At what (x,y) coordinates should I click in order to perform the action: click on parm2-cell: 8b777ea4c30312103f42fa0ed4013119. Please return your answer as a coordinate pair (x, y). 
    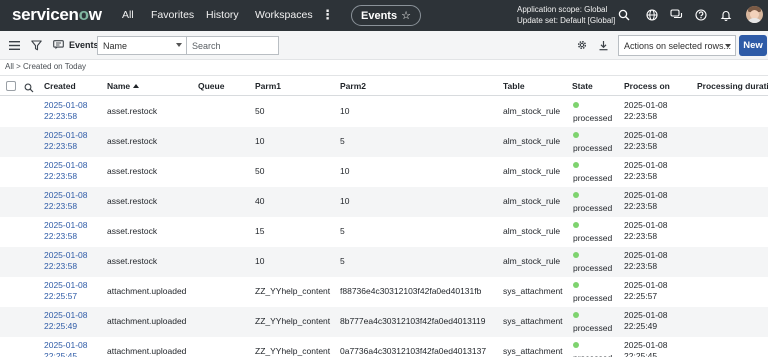
    Looking at the image, I should click on (413, 321).